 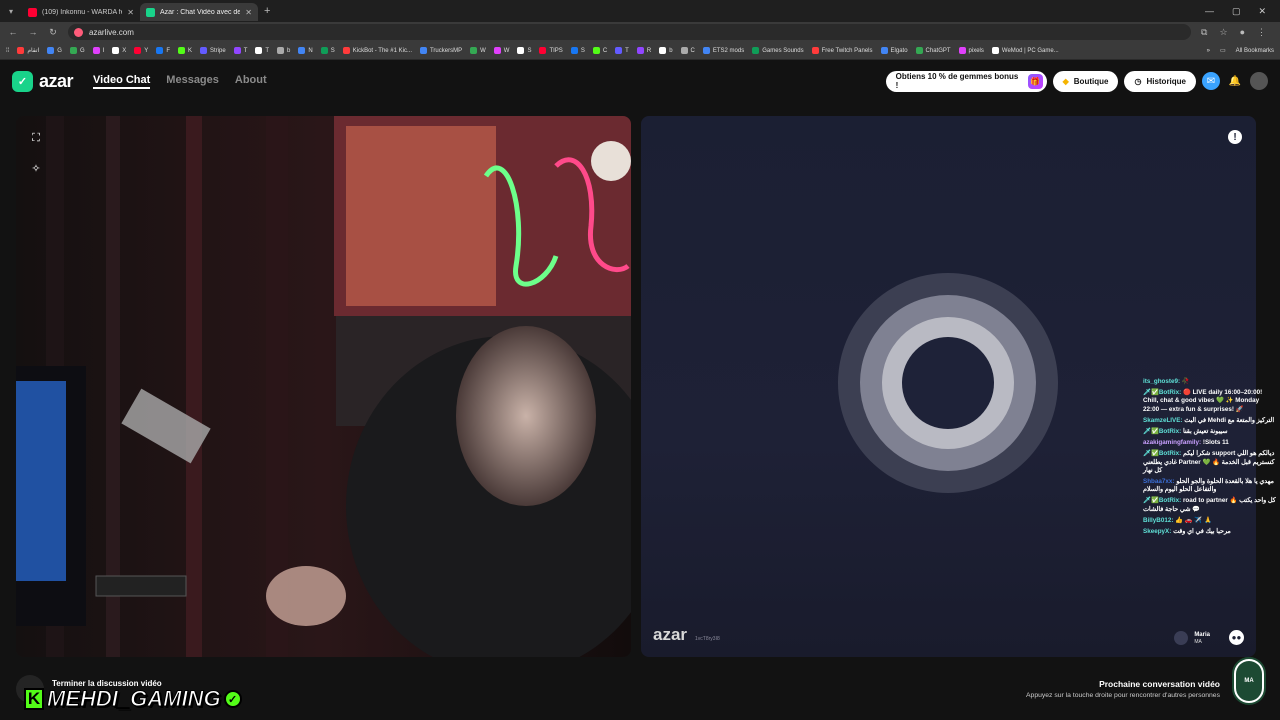 I want to click on bookmark-item: R, so click(x=643, y=50).